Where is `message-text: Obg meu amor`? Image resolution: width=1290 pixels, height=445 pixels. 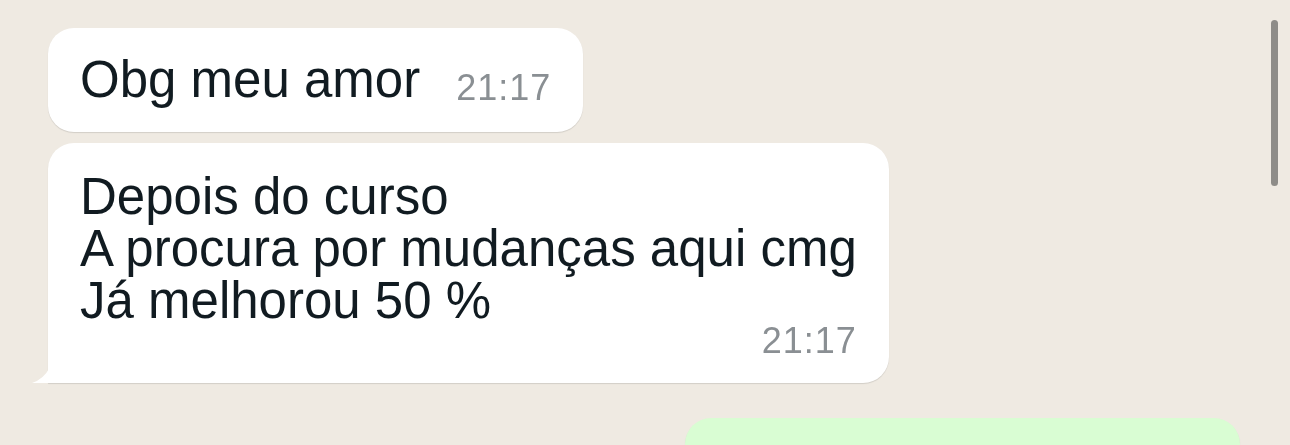 message-text: Obg meu amor is located at coordinates (250, 80).